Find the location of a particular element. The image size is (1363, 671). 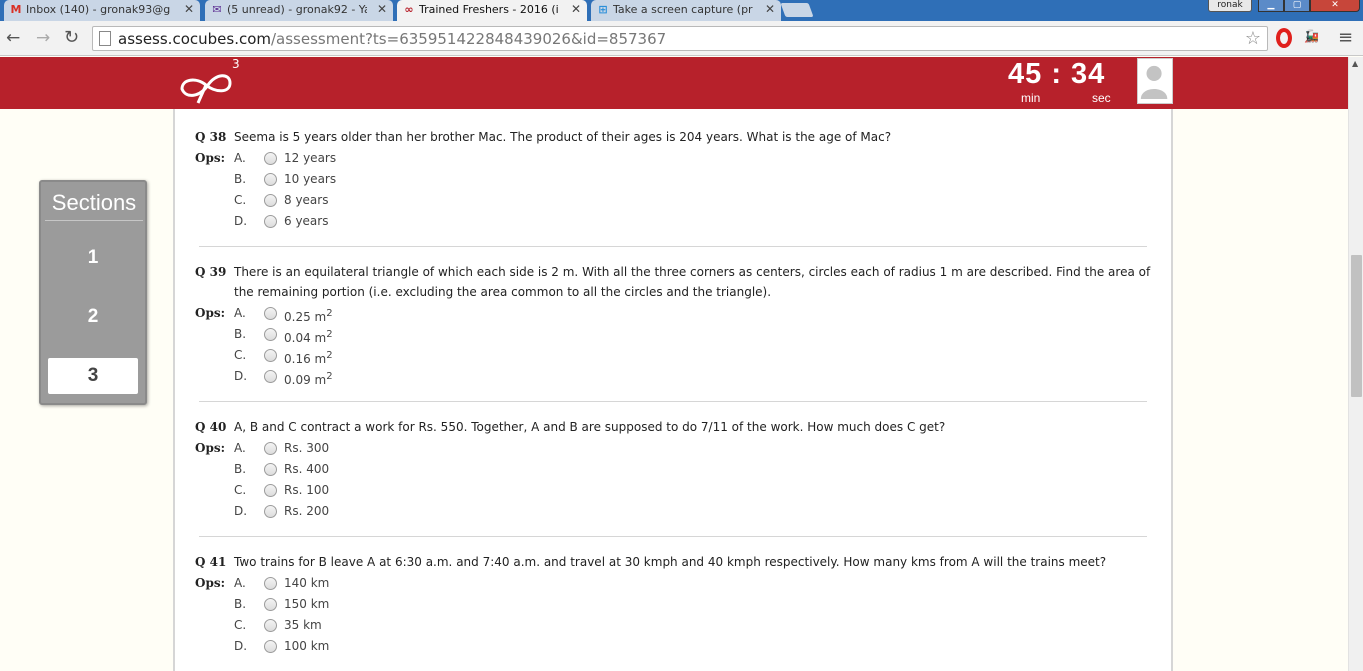

browser-tab-gmail: M Inbox (140) - gronak93@g ✕ is located at coordinates (102, 10).